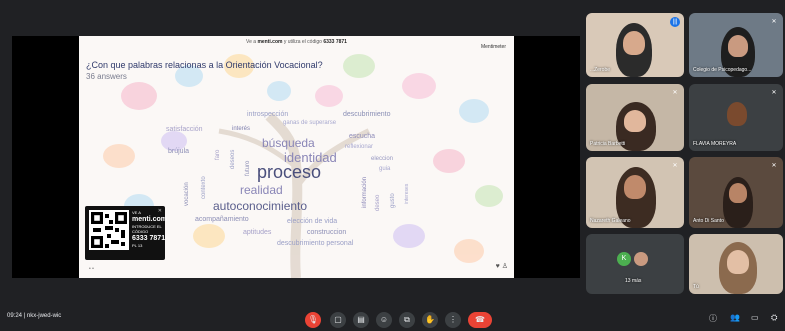  Describe the element at coordinates (260, 206) in the screenshot. I see `cloud-word: autoconocimiento` at that location.